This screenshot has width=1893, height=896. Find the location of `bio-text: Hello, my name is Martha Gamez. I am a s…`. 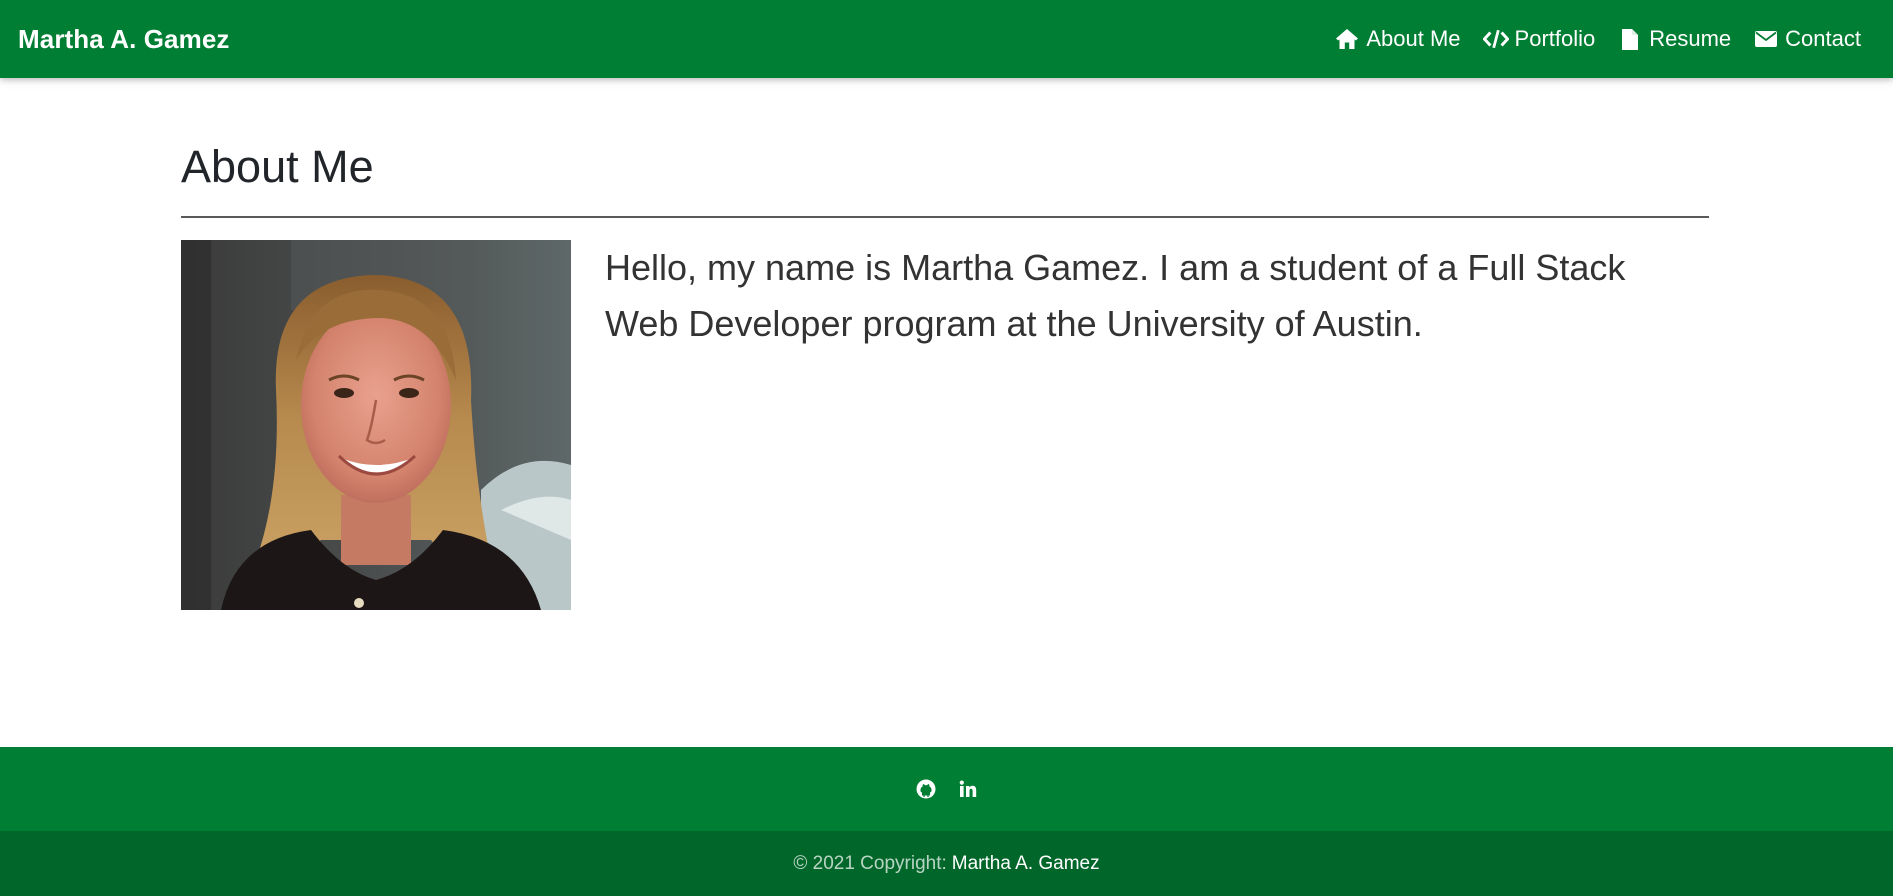

bio-text: Hello, my name is Martha Gamez. I am a s… is located at coordinates (1115, 295).